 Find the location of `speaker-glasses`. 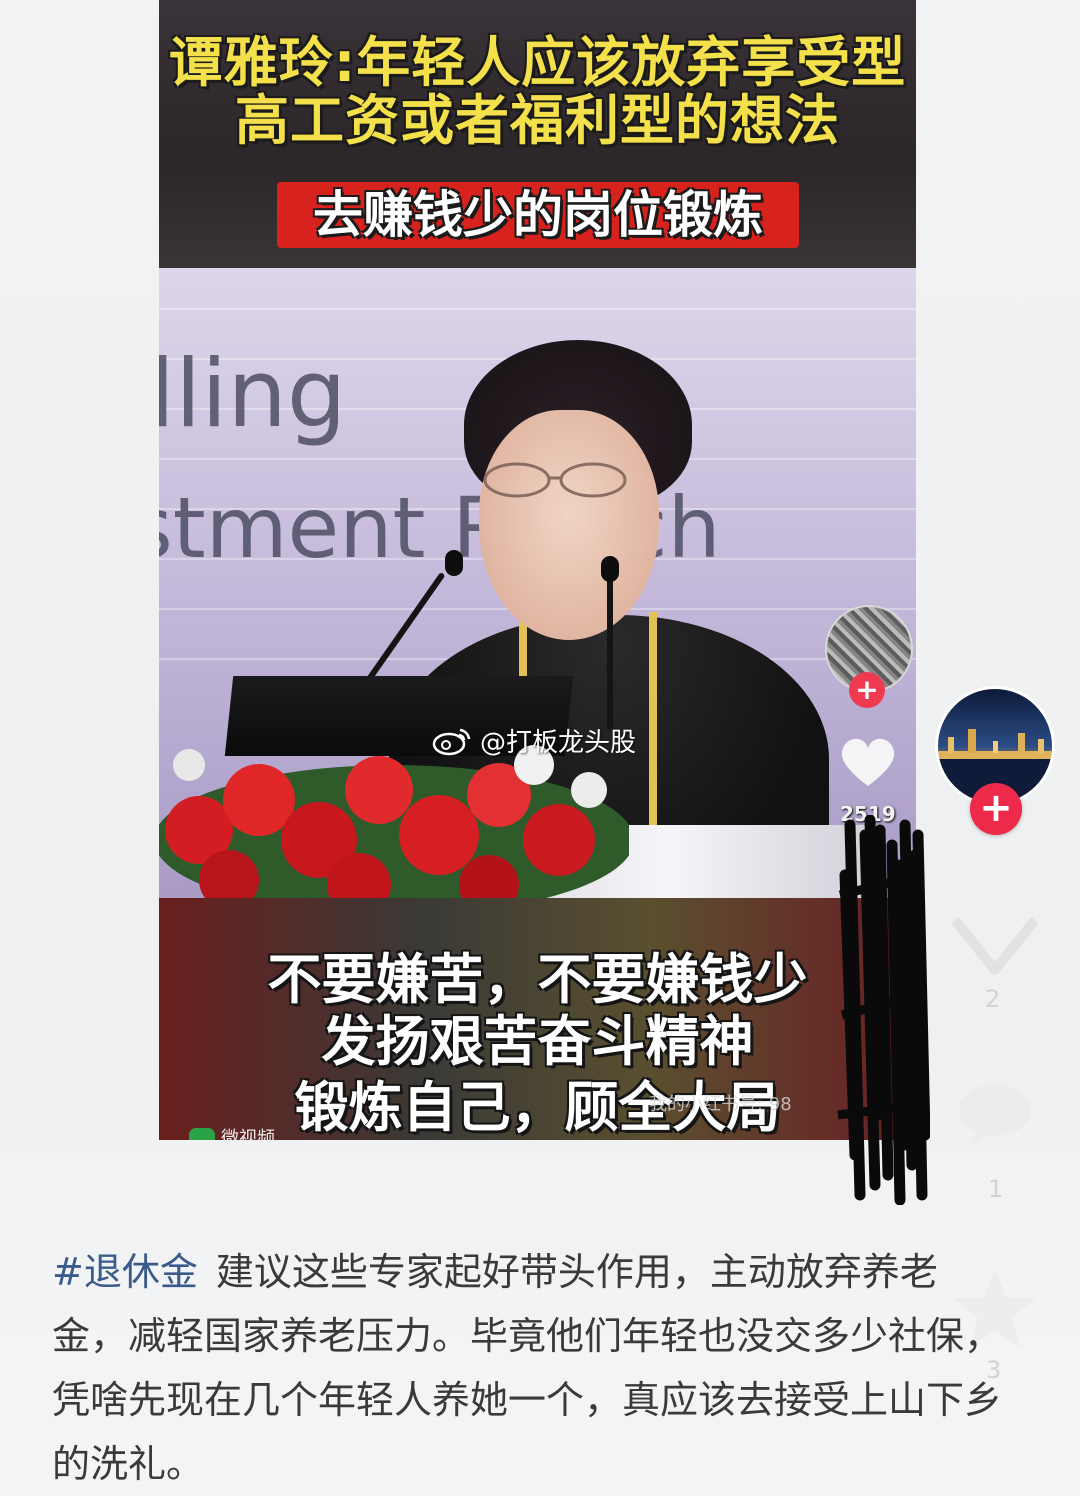

speaker-glasses is located at coordinates (555, 480).